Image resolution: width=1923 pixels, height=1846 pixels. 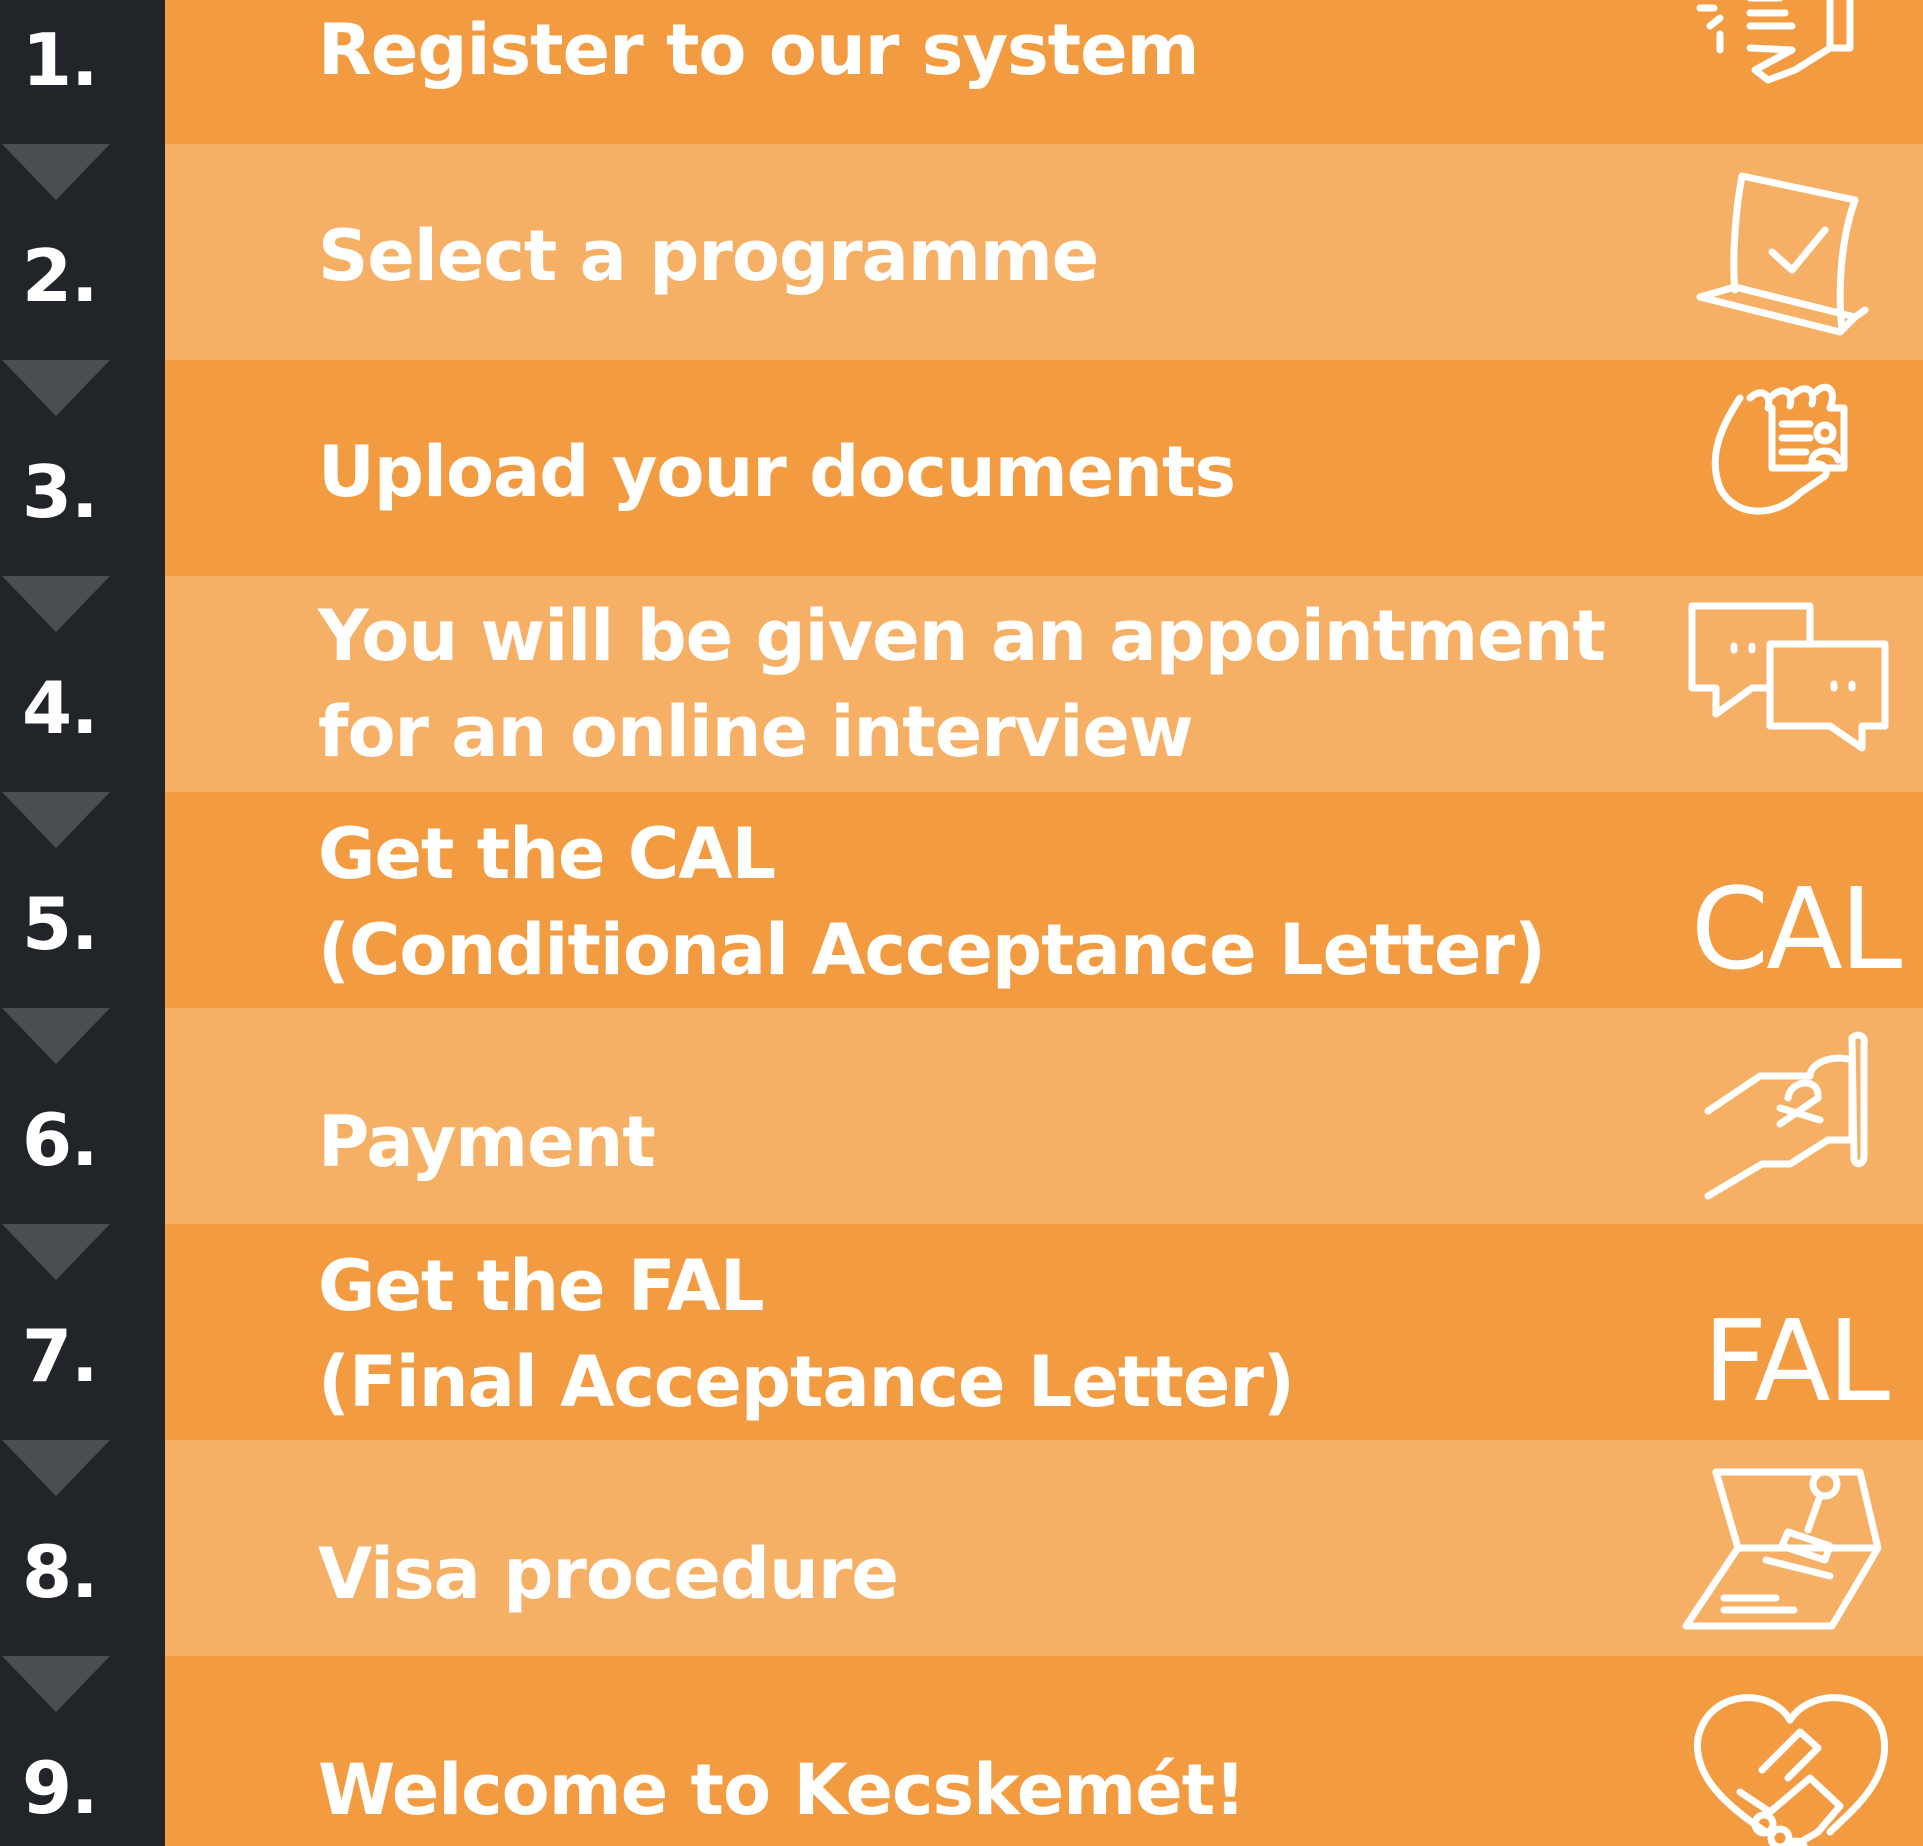 I want to click on fal-icon: FAL, so click(x=1796, y=1362).